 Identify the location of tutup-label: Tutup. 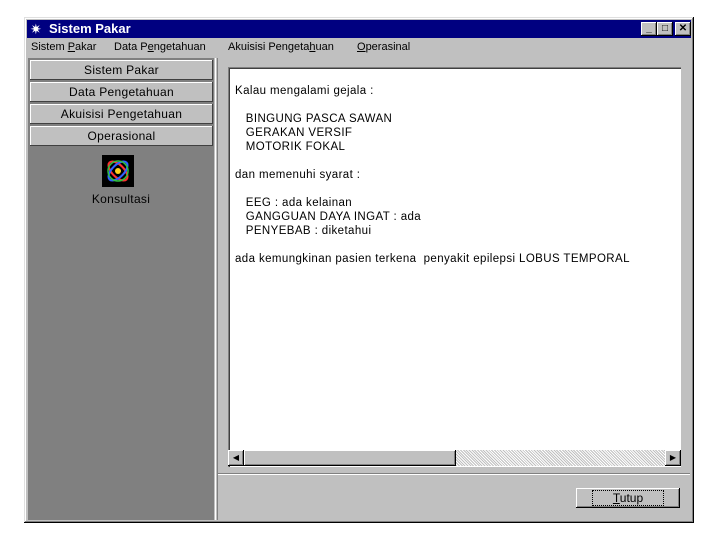
(628, 498).